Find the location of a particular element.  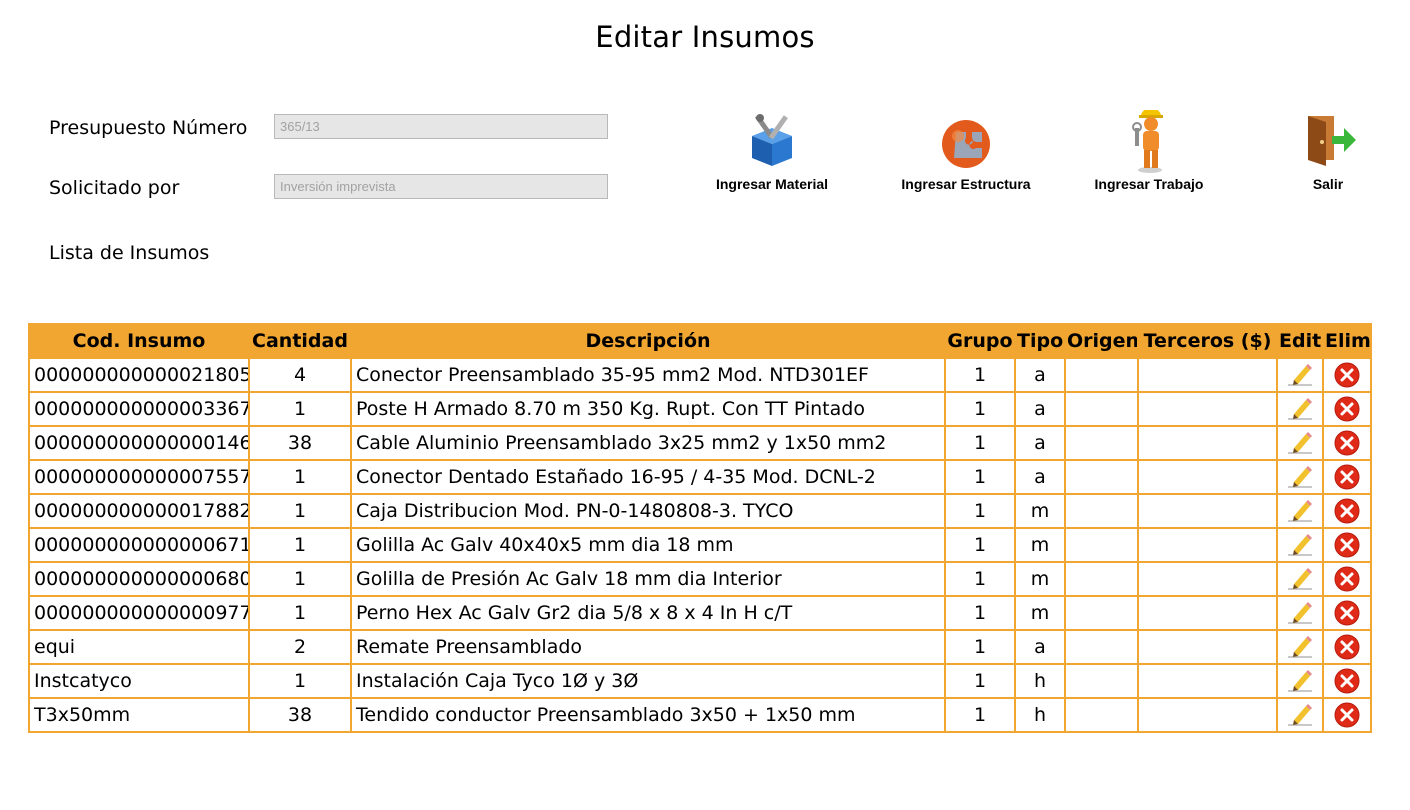

cod-cell: 000000000000021805 is located at coordinates (139, 375).